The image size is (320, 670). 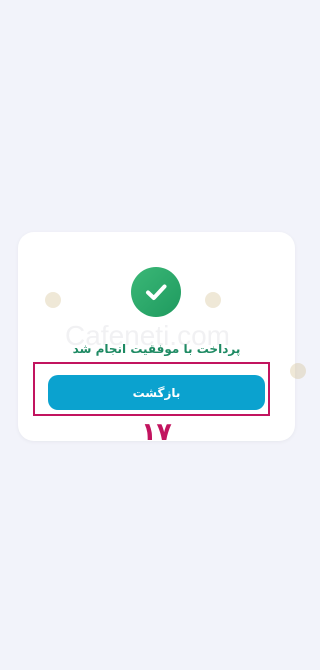 I want to click on step-number: ۱۷, so click(x=156, y=431).